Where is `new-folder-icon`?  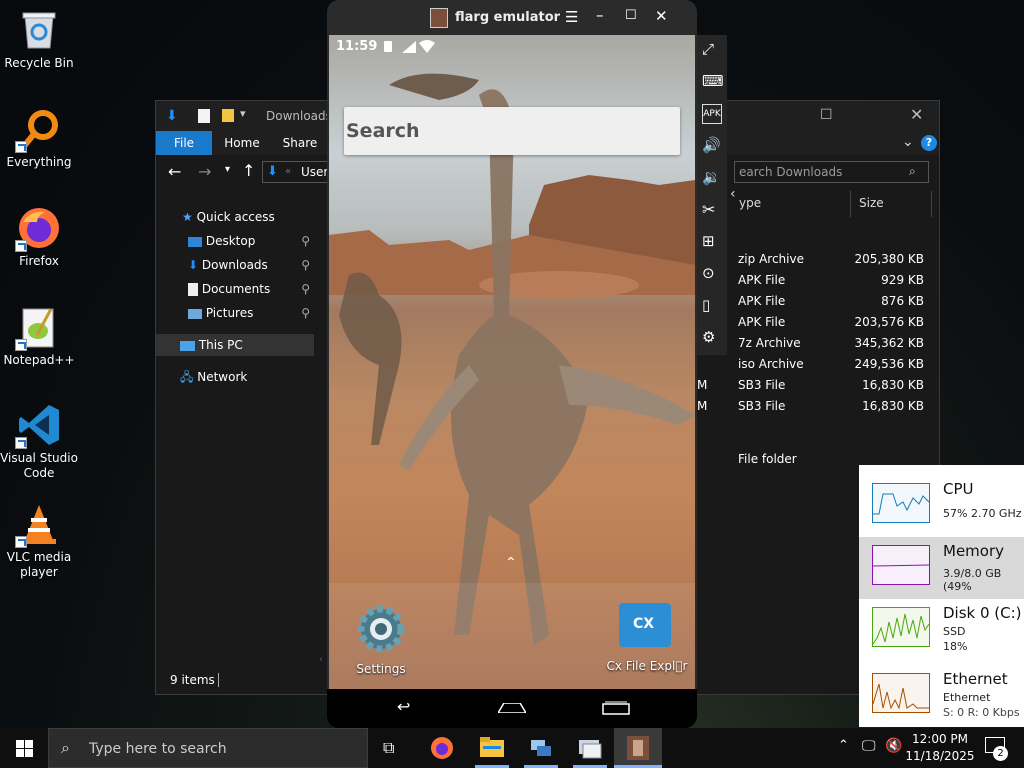 new-folder-icon is located at coordinates (228, 115).